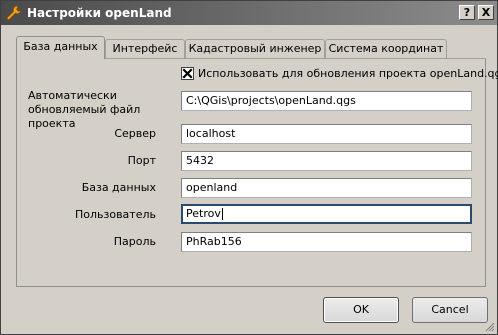 The width and height of the screenshot is (498, 335). Describe the element at coordinates (326, 161) in the screenshot. I see `port-field: 5432` at that location.